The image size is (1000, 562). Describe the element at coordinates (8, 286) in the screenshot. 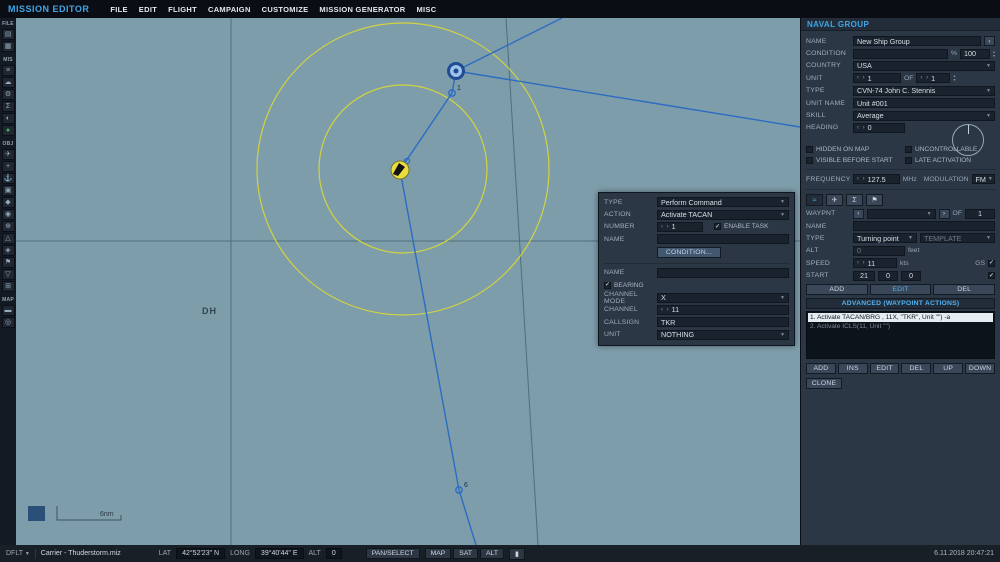

I see `grid-icon: ⊞` at that location.